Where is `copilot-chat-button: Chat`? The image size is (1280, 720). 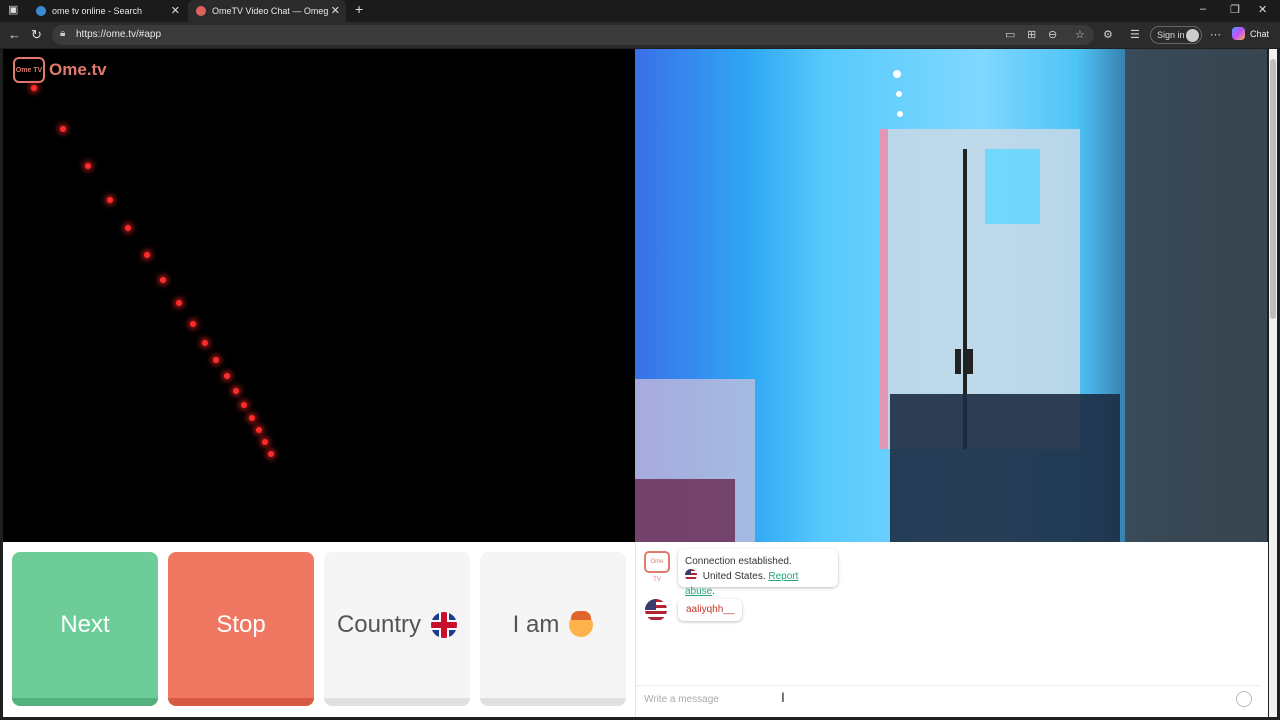
copilot-chat-button: Chat is located at coordinates (1250, 33).